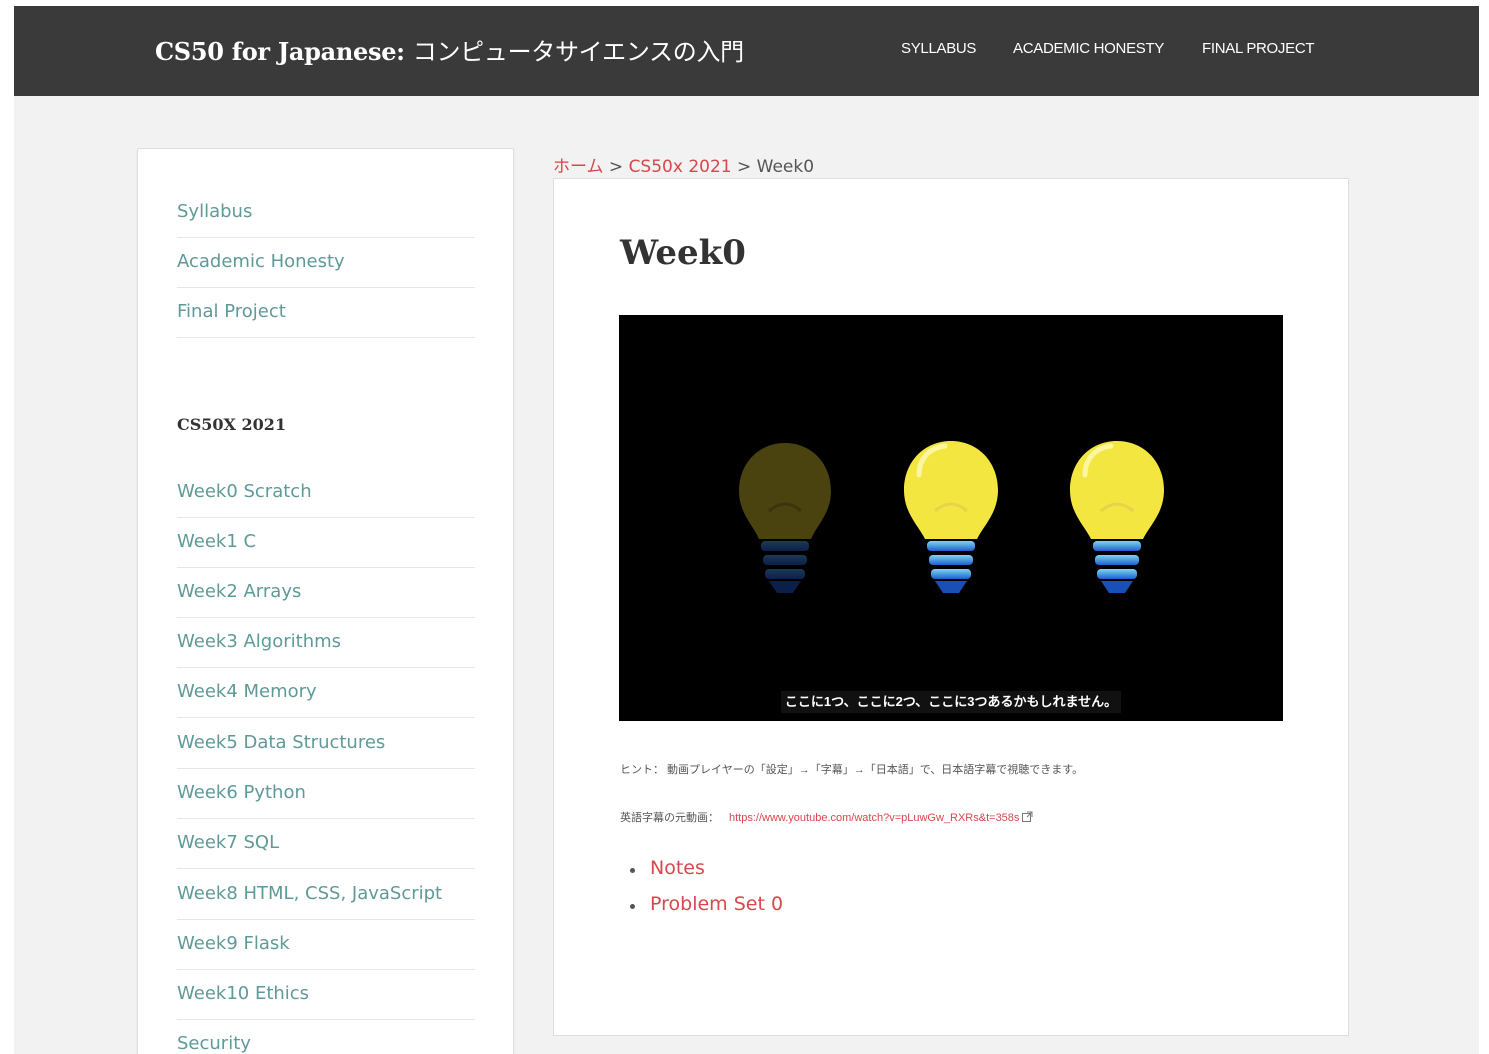  Describe the element at coordinates (677, 868) in the screenshot. I see `notes-link: Notes` at that location.